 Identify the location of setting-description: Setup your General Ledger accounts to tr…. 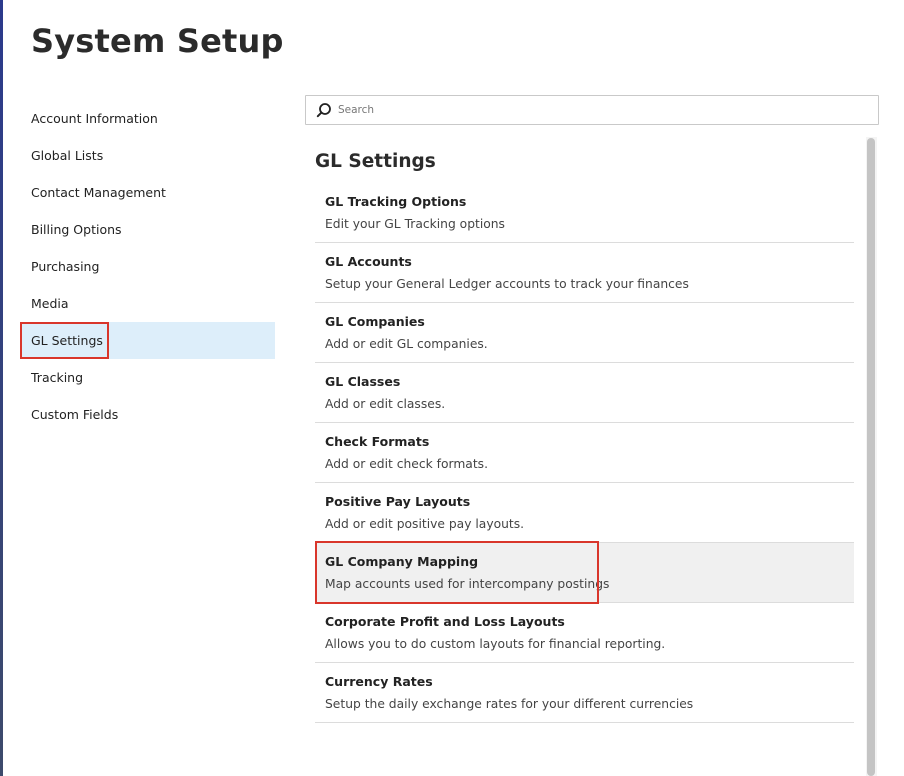
(507, 284).